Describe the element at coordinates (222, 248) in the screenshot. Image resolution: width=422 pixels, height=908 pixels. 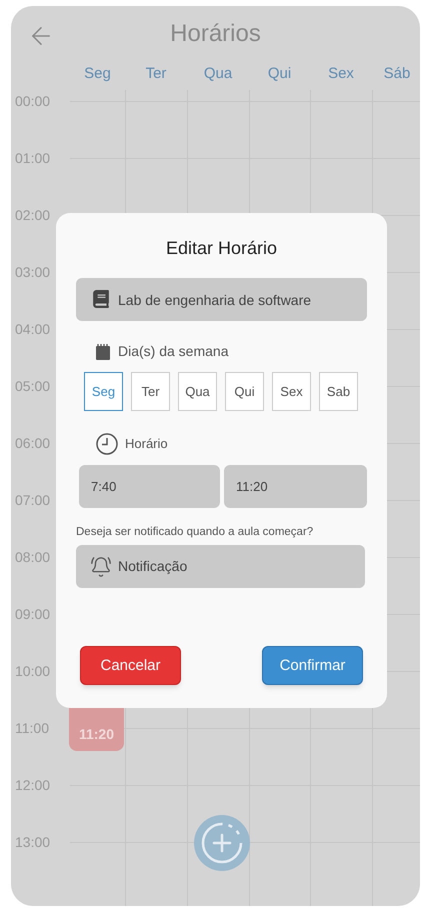
I see `dialog-title: Editar Horário` at that location.